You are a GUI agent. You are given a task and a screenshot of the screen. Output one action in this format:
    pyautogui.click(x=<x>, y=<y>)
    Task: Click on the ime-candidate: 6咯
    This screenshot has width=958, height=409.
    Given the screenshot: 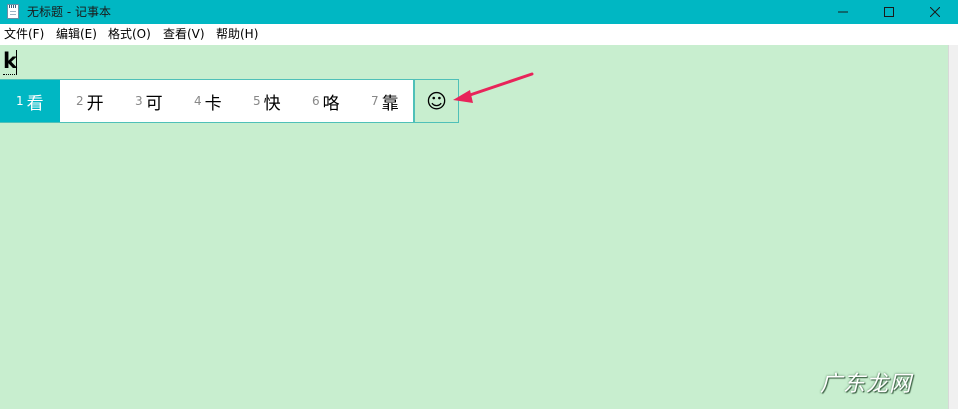 What is the action you would take?
    pyautogui.click(x=326, y=101)
    